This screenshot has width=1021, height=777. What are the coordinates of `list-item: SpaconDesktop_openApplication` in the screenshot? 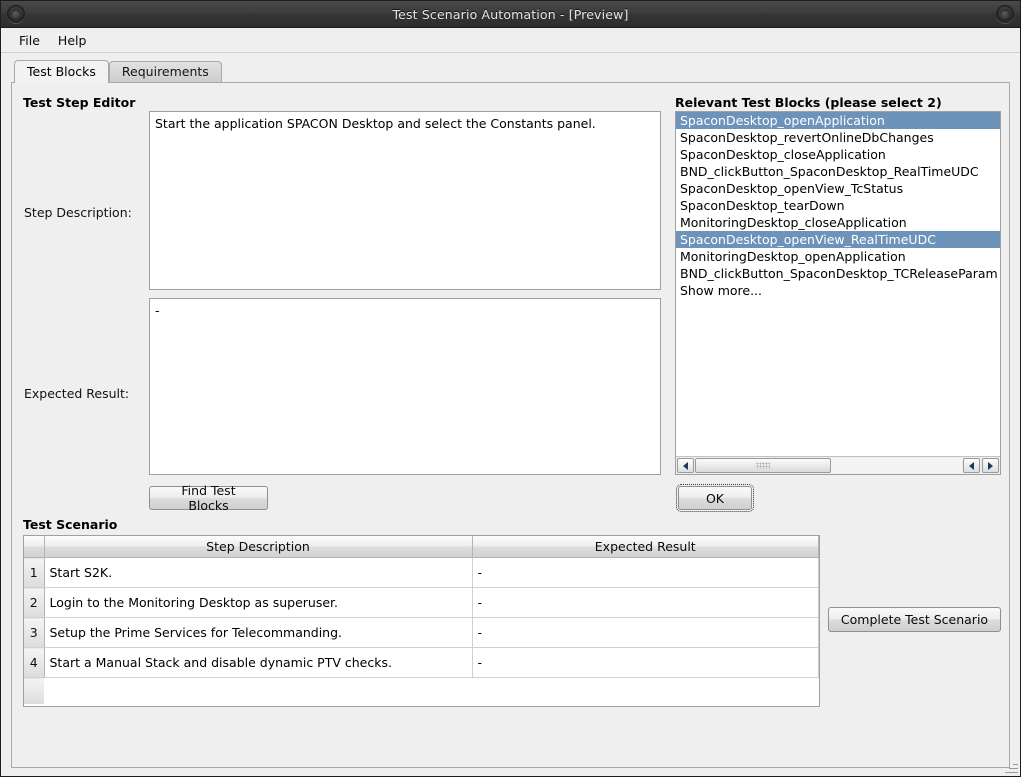 It's located at (838, 120).